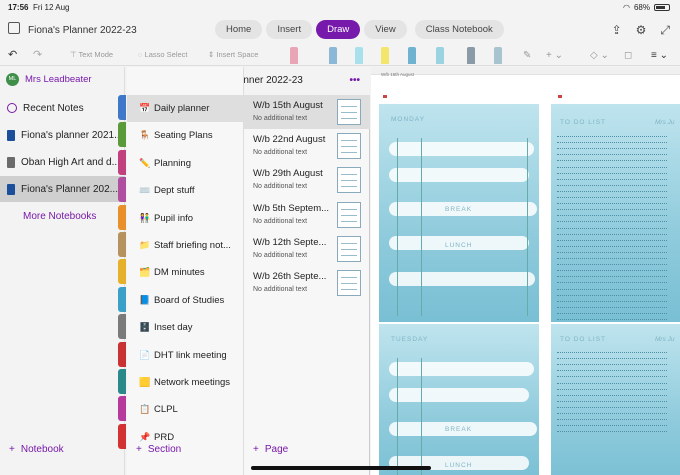  I want to click on section-item: 🗄️ Inset day, so click(185, 327).